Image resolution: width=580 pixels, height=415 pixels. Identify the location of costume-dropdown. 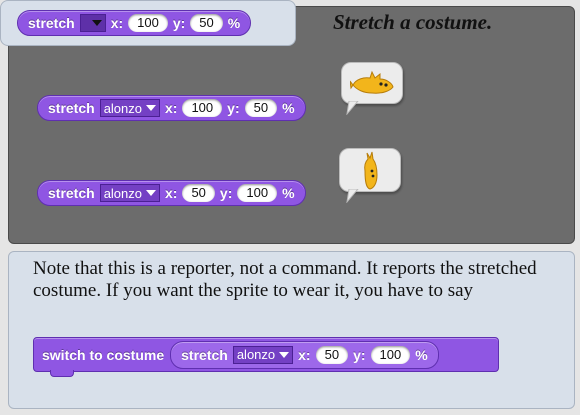
(92, 23).